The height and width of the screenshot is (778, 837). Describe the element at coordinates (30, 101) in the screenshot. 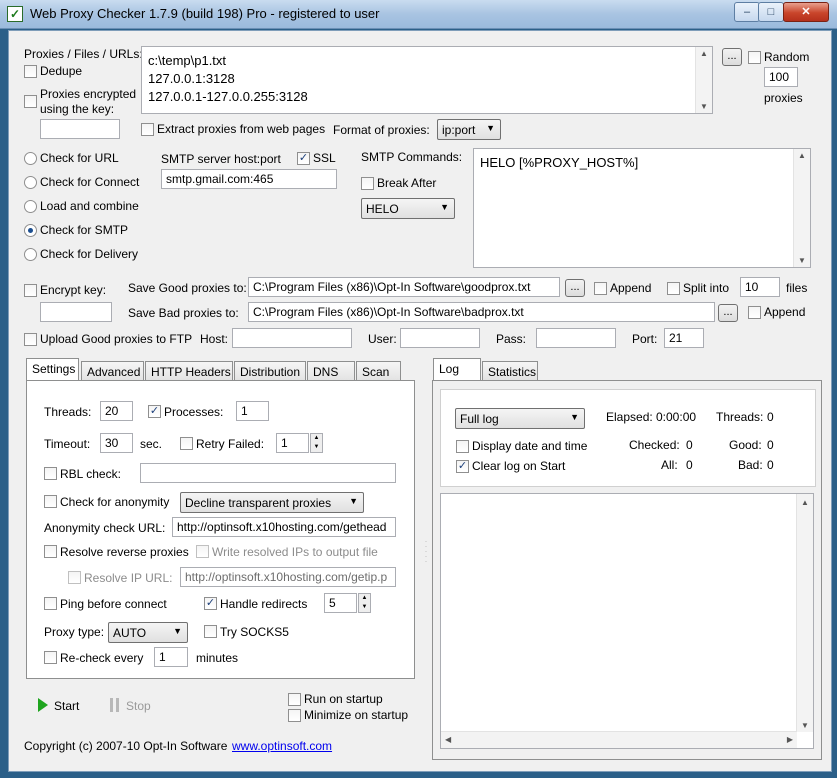

I see `encrypted-checkbox` at that location.